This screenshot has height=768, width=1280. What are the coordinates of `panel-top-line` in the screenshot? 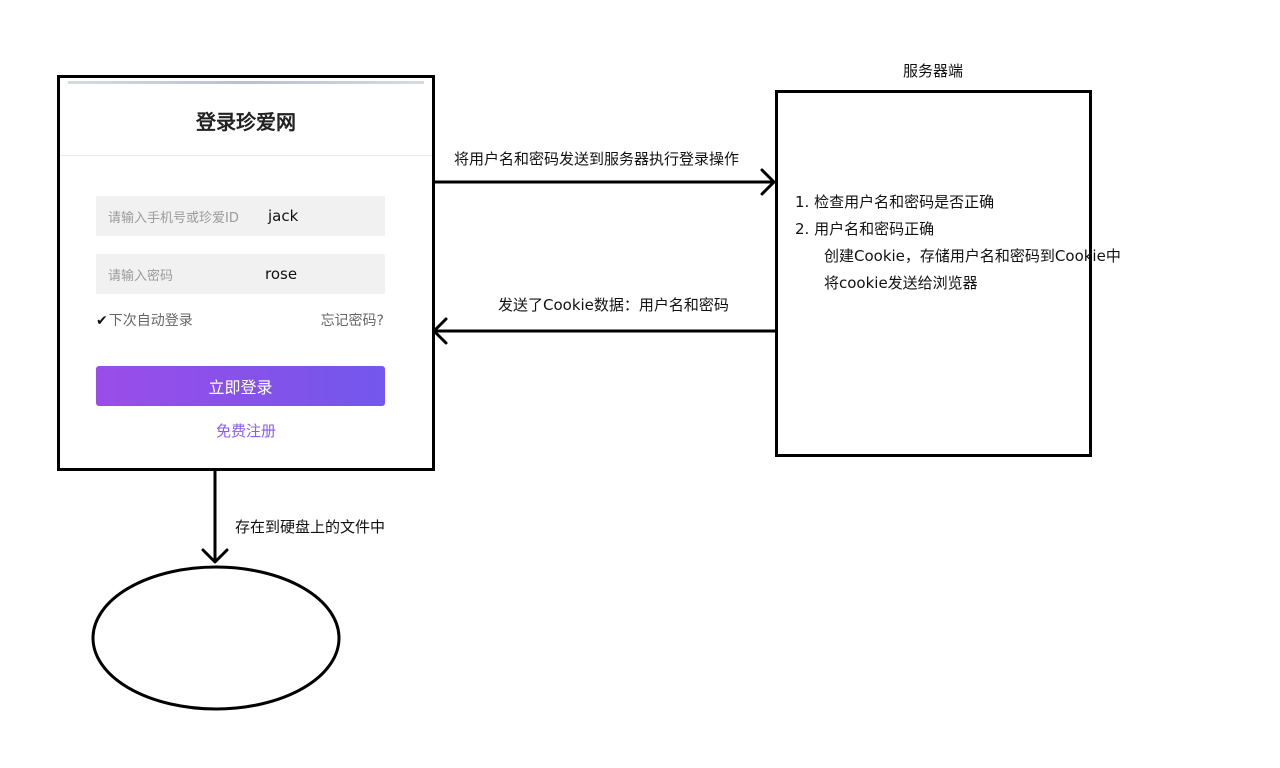 It's located at (246, 82).